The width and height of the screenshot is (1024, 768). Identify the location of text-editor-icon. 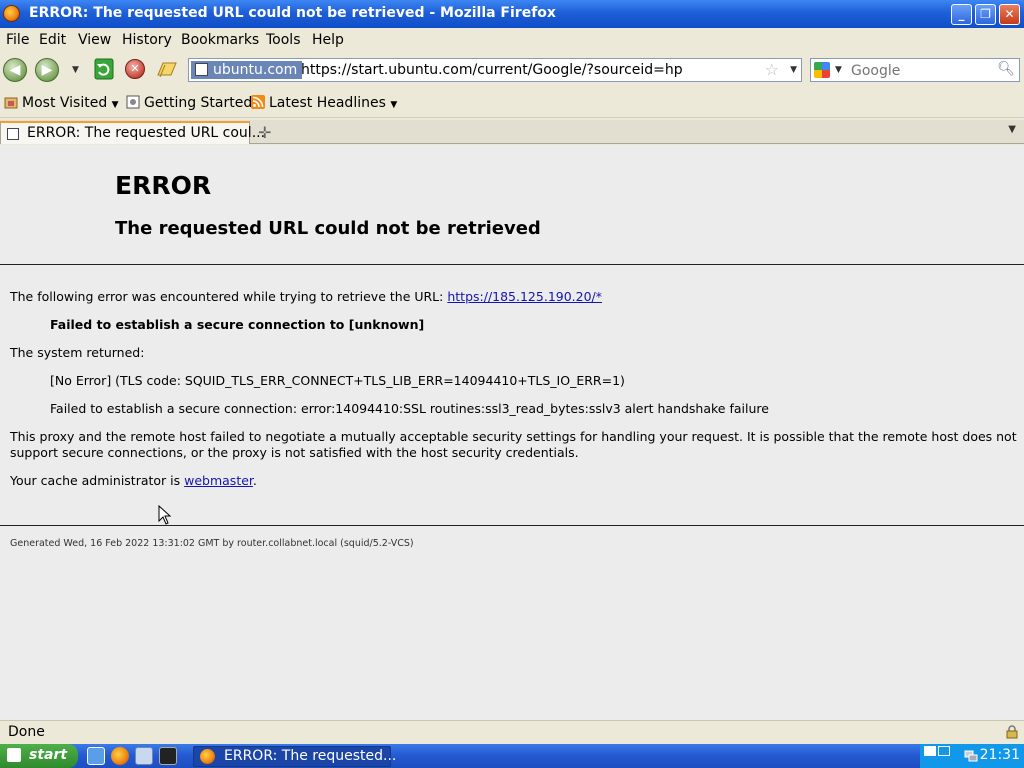
(144, 756).